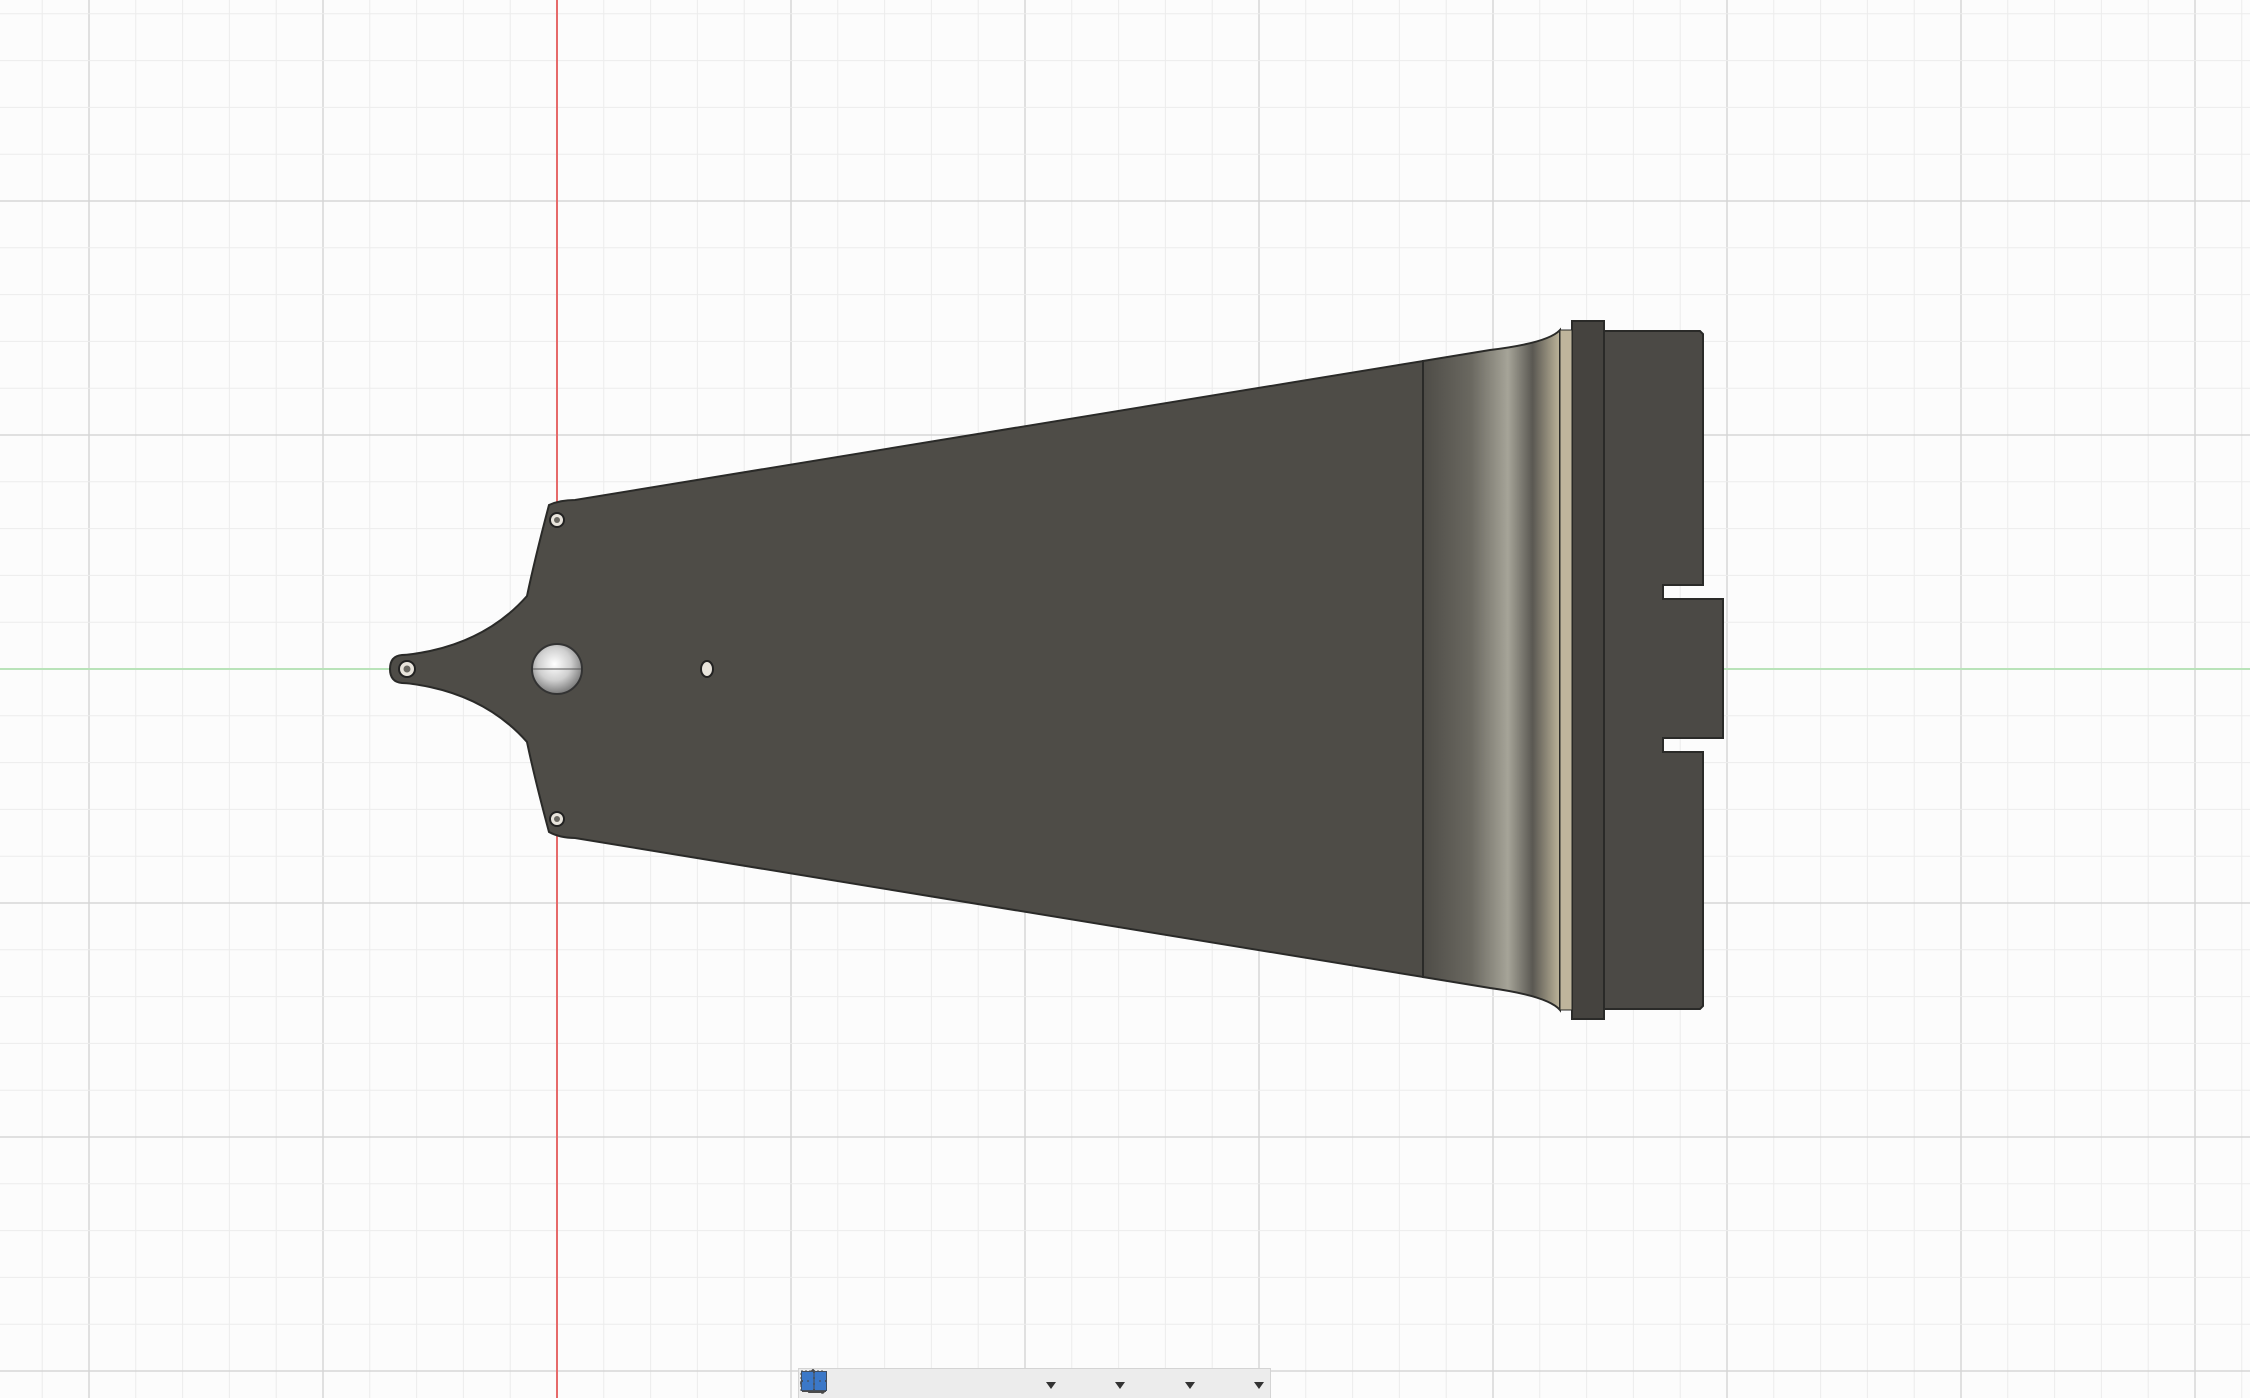  I want to click on display-settings-button, so click(963, 1384).